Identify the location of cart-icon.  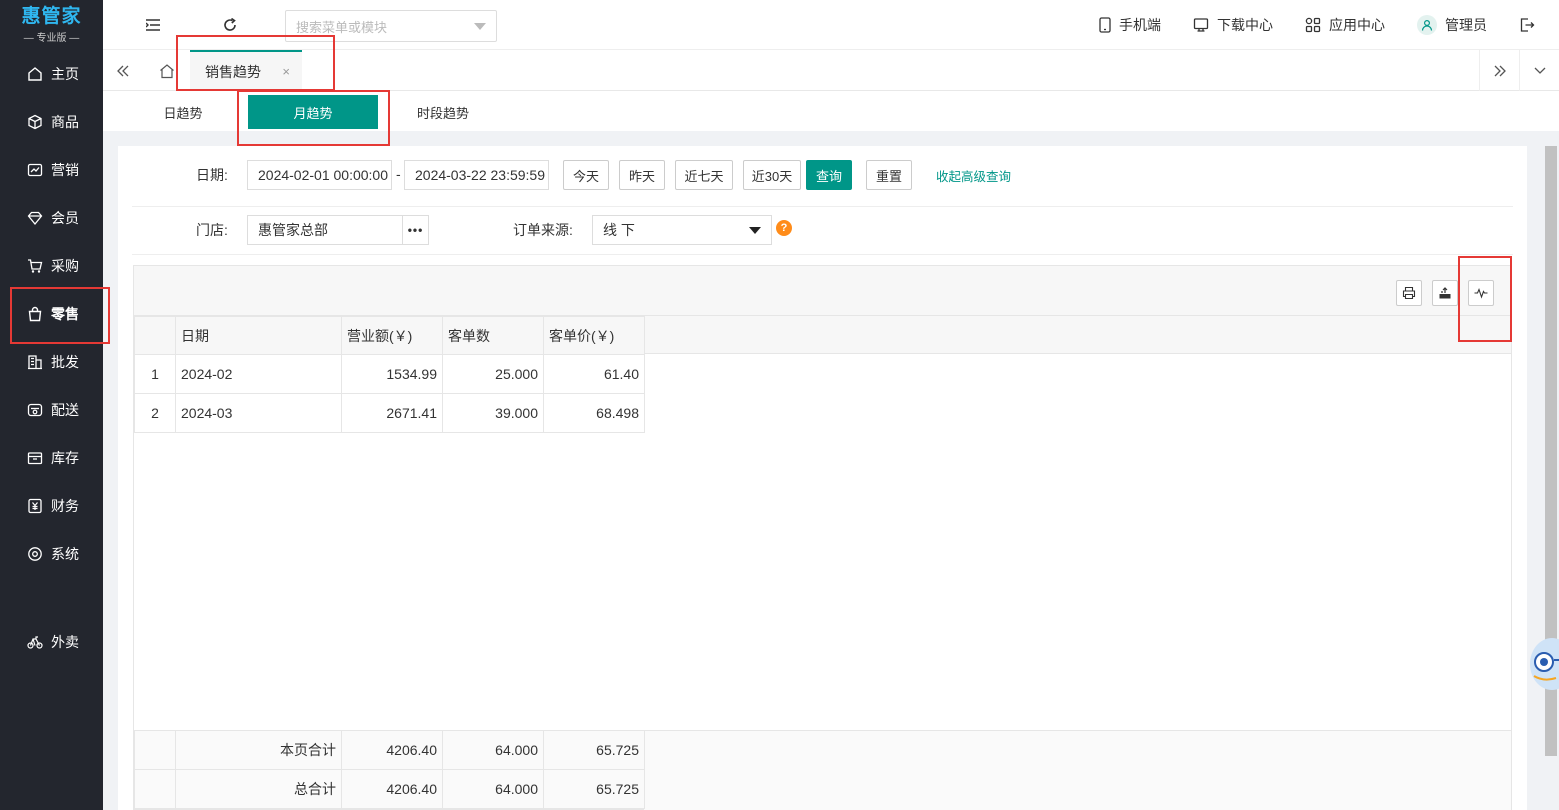
(35, 266).